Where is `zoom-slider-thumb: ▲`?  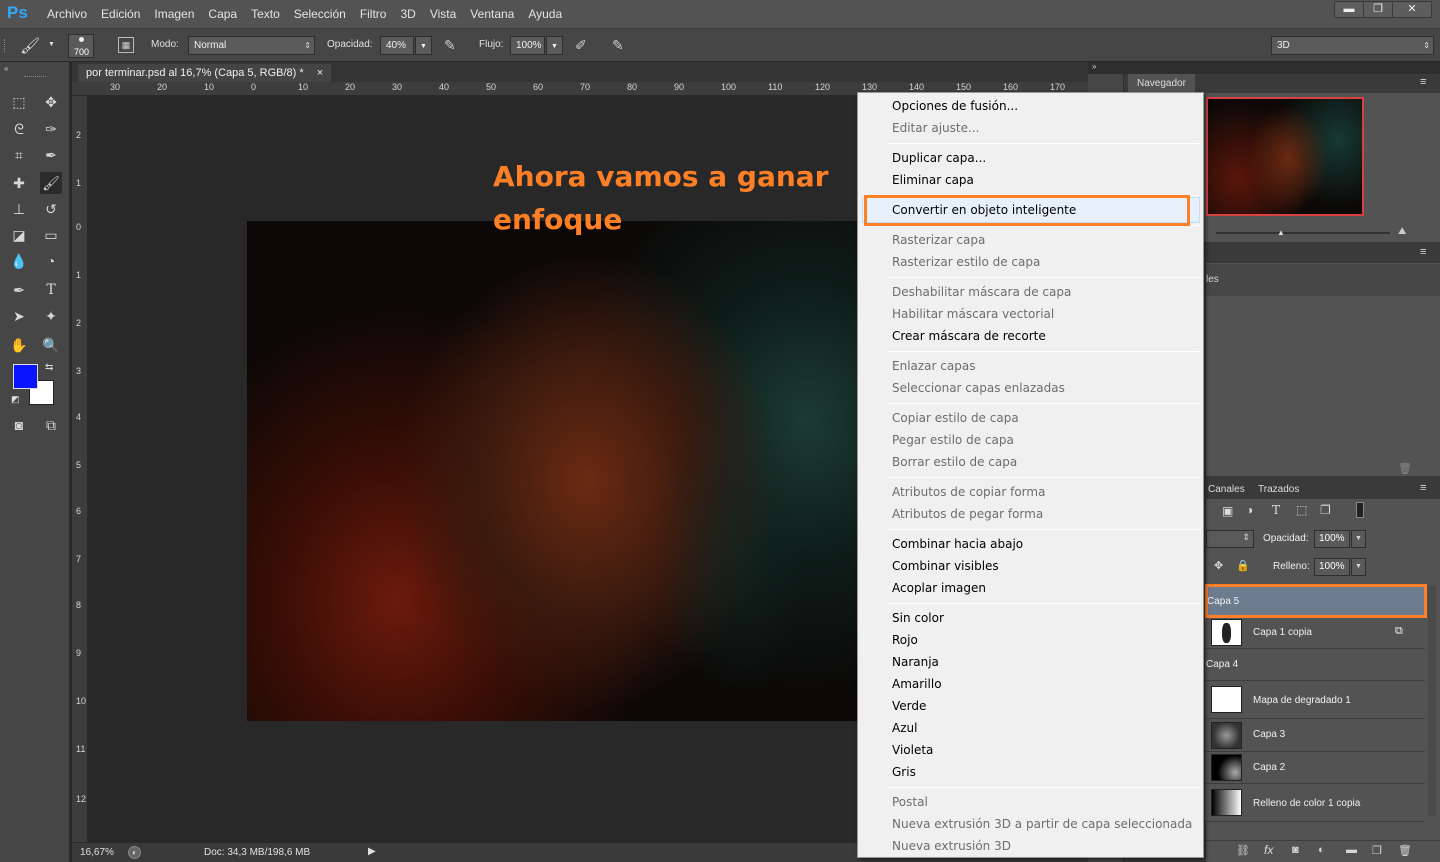 zoom-slider-thumb: ▲ is located at coordinates (1281, 232).